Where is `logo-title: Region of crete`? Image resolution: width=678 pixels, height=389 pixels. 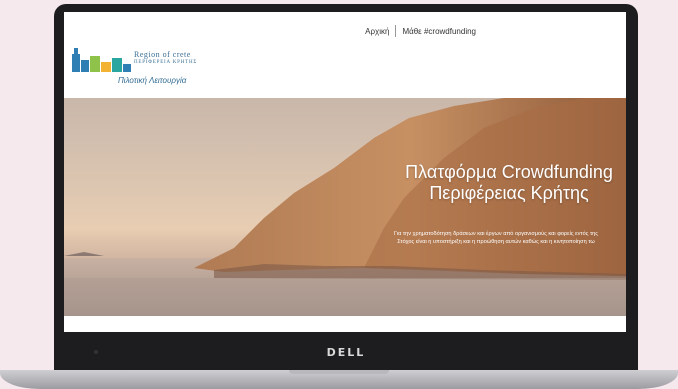 logo-title: Region of crete is located at coordinates (162, 54).